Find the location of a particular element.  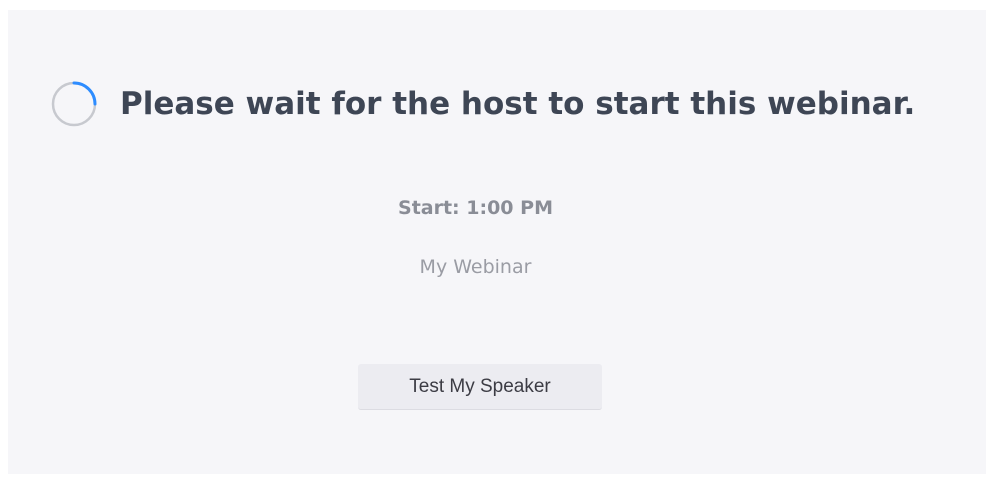

webinar-start-time: Start: 1:00 PM is located at coordinates (475, 208).